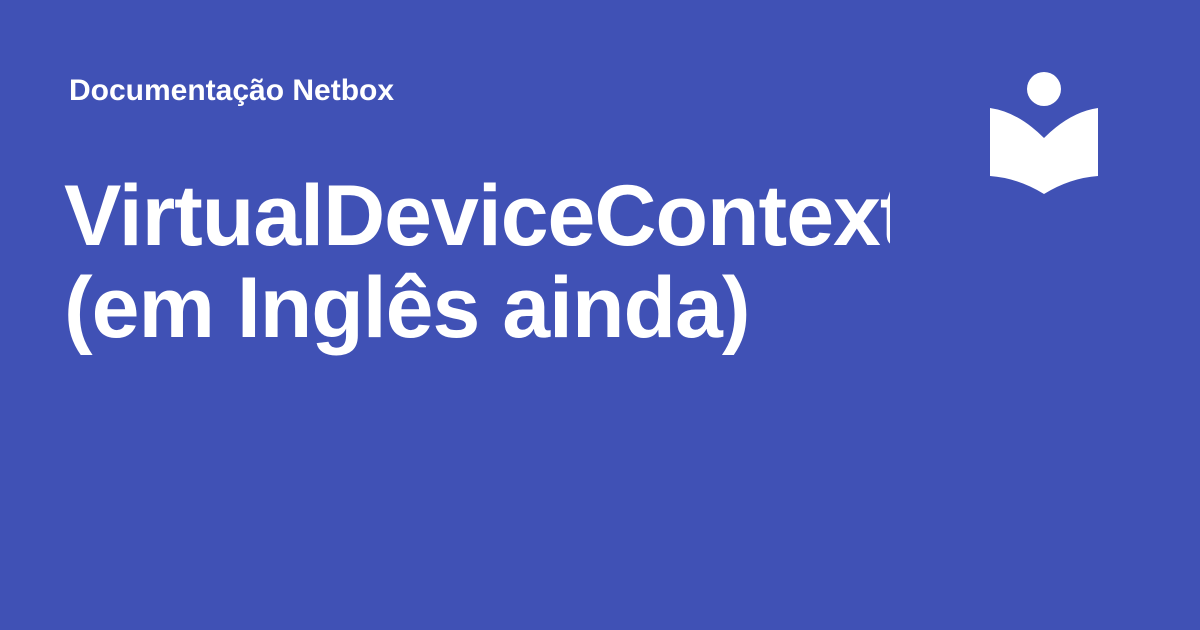 This screenshot has height=630, width=1200. Describe the element at coordinates (1044, 133) in the screenshot. I see `reader-book-icon` at that location.